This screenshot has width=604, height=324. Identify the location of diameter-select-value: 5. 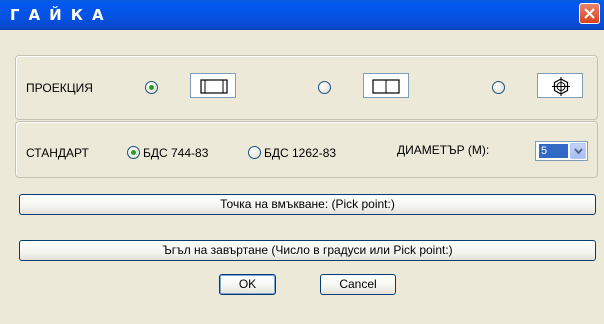
(553, 151).